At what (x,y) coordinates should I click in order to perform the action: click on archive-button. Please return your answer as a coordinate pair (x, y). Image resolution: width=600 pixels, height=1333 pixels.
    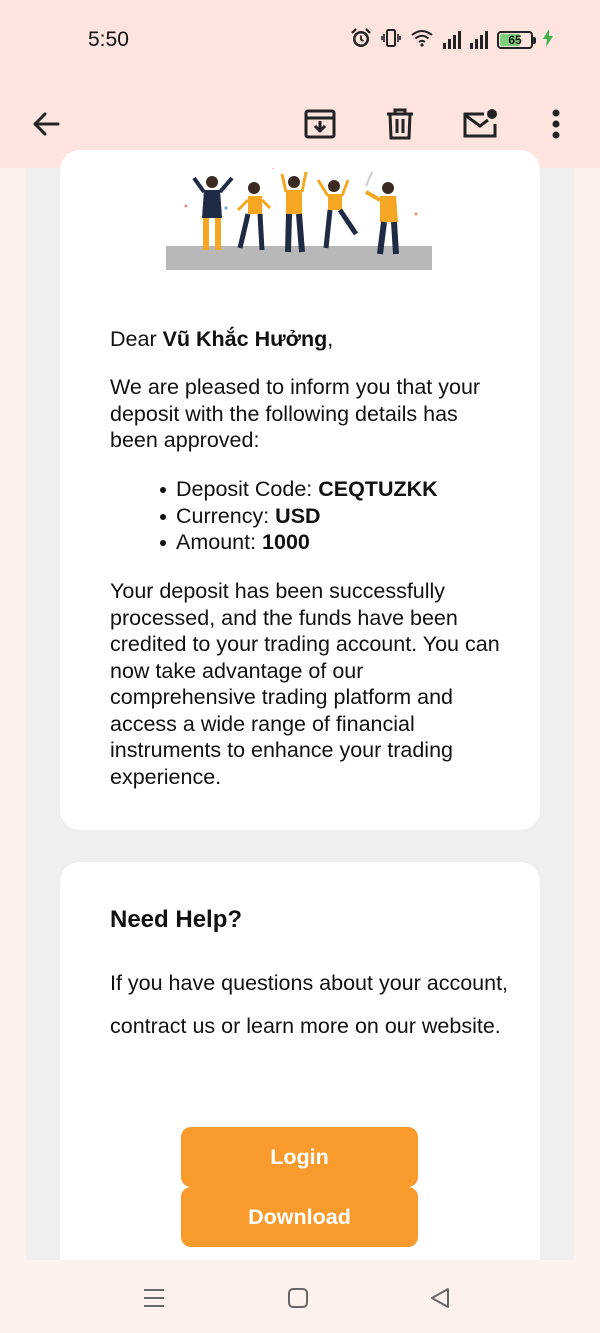
    Looking at the image, I should click on (320, 124).